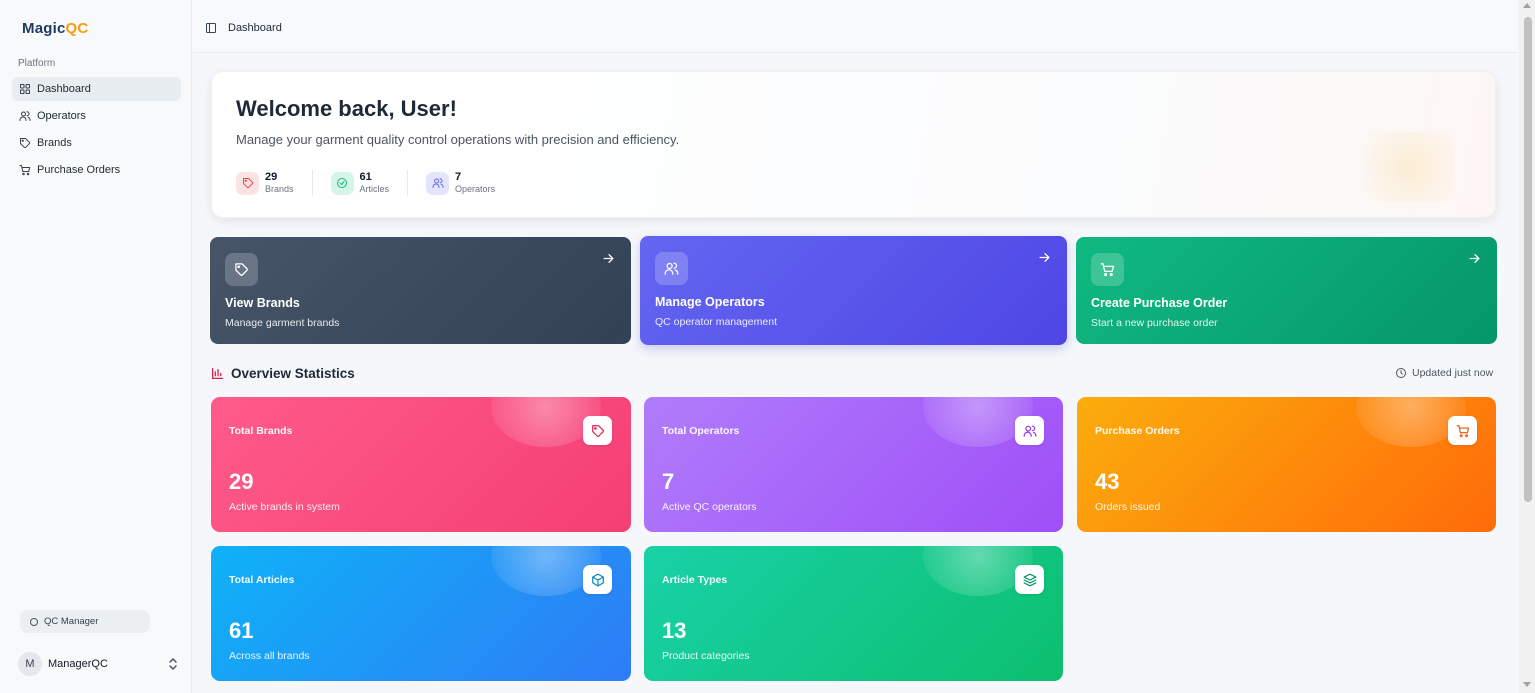 Image resolution: width=1535 pixels, height=693 pixels. Describe the element at coordinates (709, 507) in the screenshot. I see `stat-desc: Active QC operators` at that location.